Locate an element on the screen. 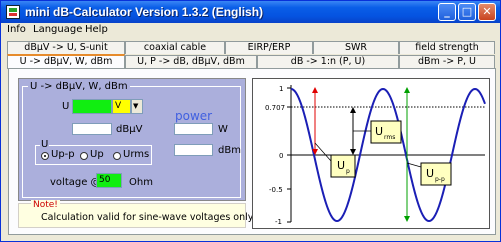  urms-label-sub: rms is located at coordinates (389, 137).